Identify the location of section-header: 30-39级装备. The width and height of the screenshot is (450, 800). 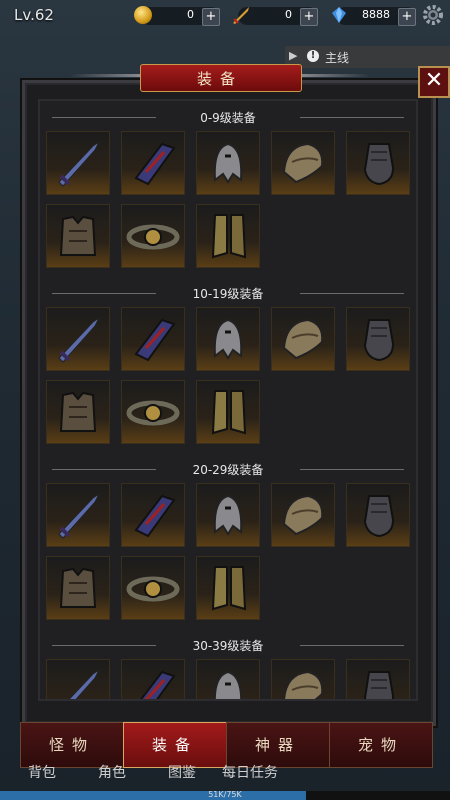
(228, 645).